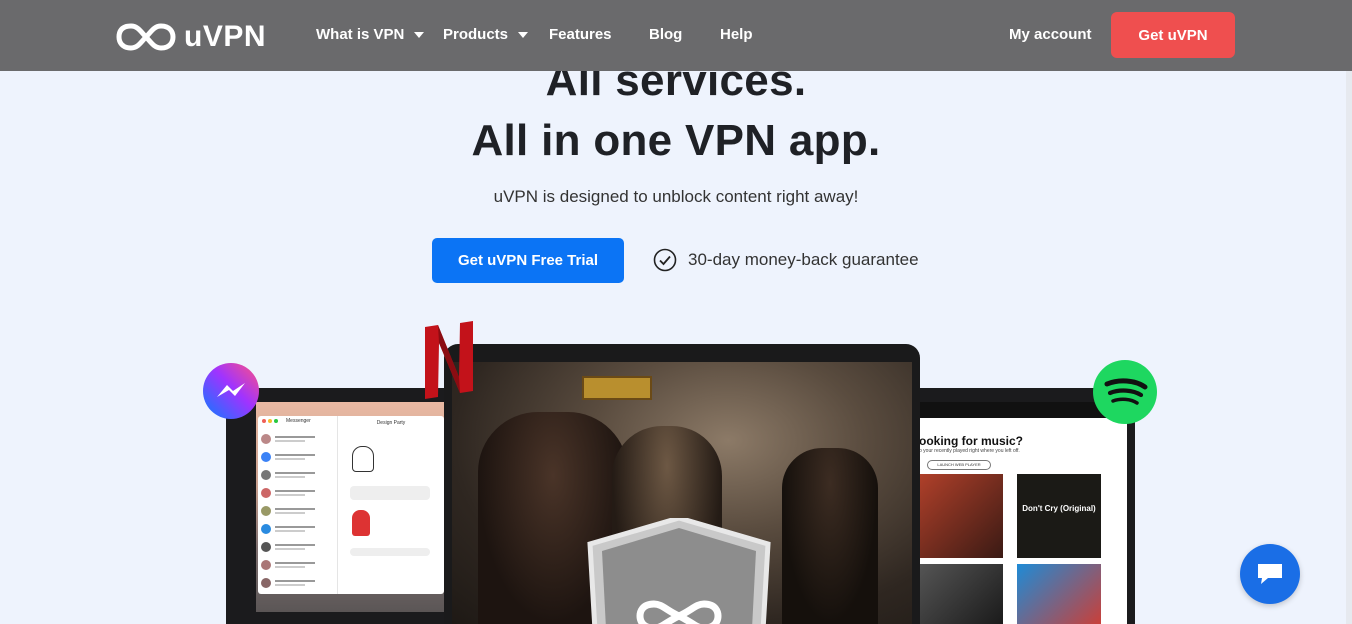 This screenshot has width=1352, height=624. I want to click on nav-what-is-vpn: What is VPN, so click(370, 34).